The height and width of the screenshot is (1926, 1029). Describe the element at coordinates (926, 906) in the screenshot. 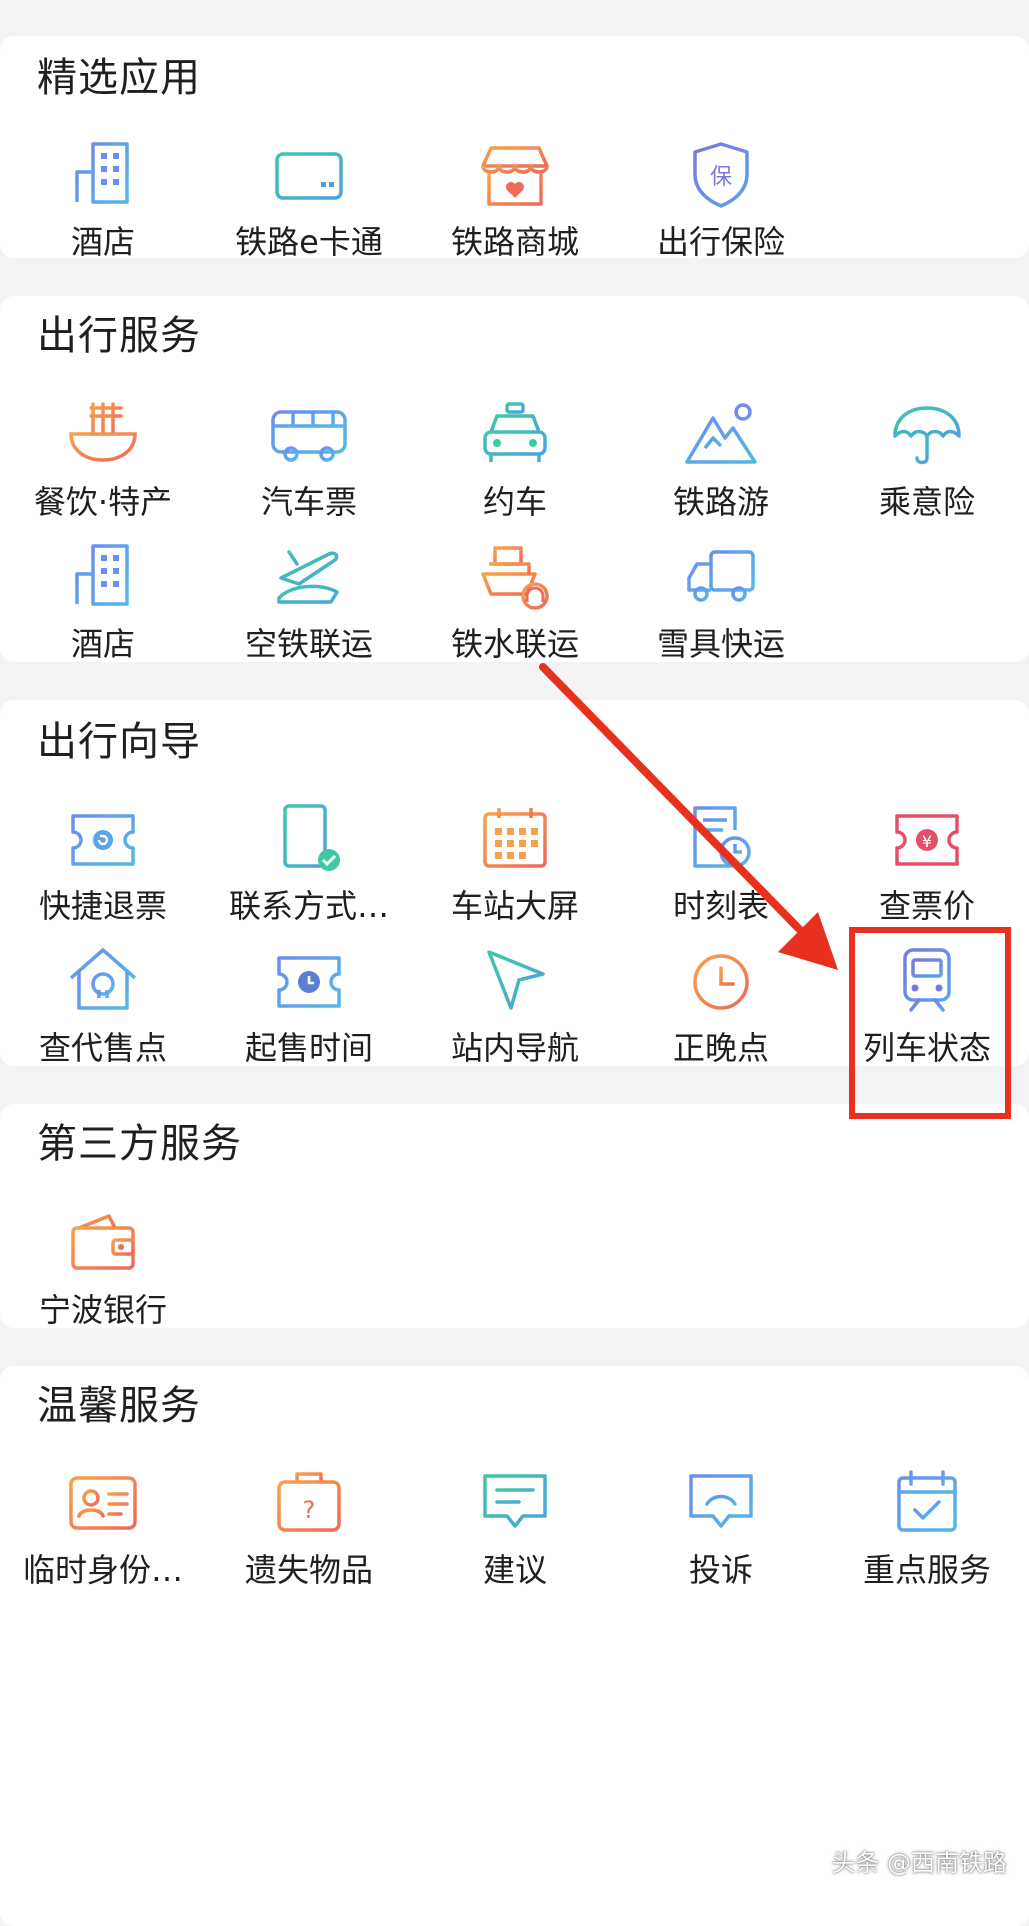

I see `item-label: 查票价` at that location.